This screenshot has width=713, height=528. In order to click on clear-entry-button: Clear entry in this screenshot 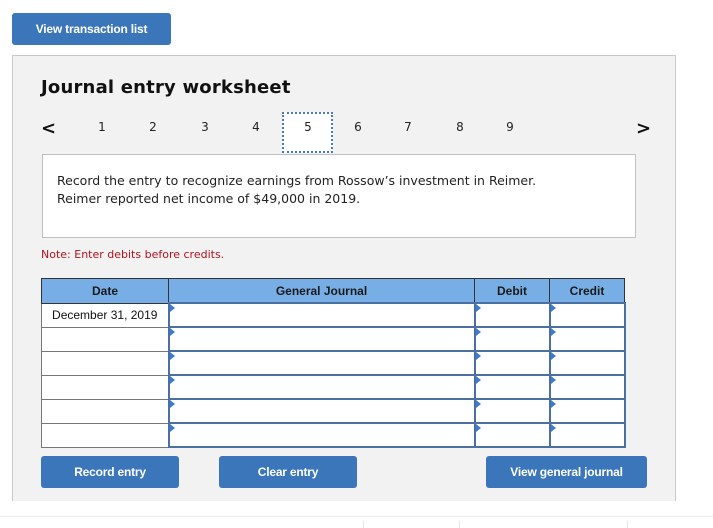, I will do `click(288, 472)`.